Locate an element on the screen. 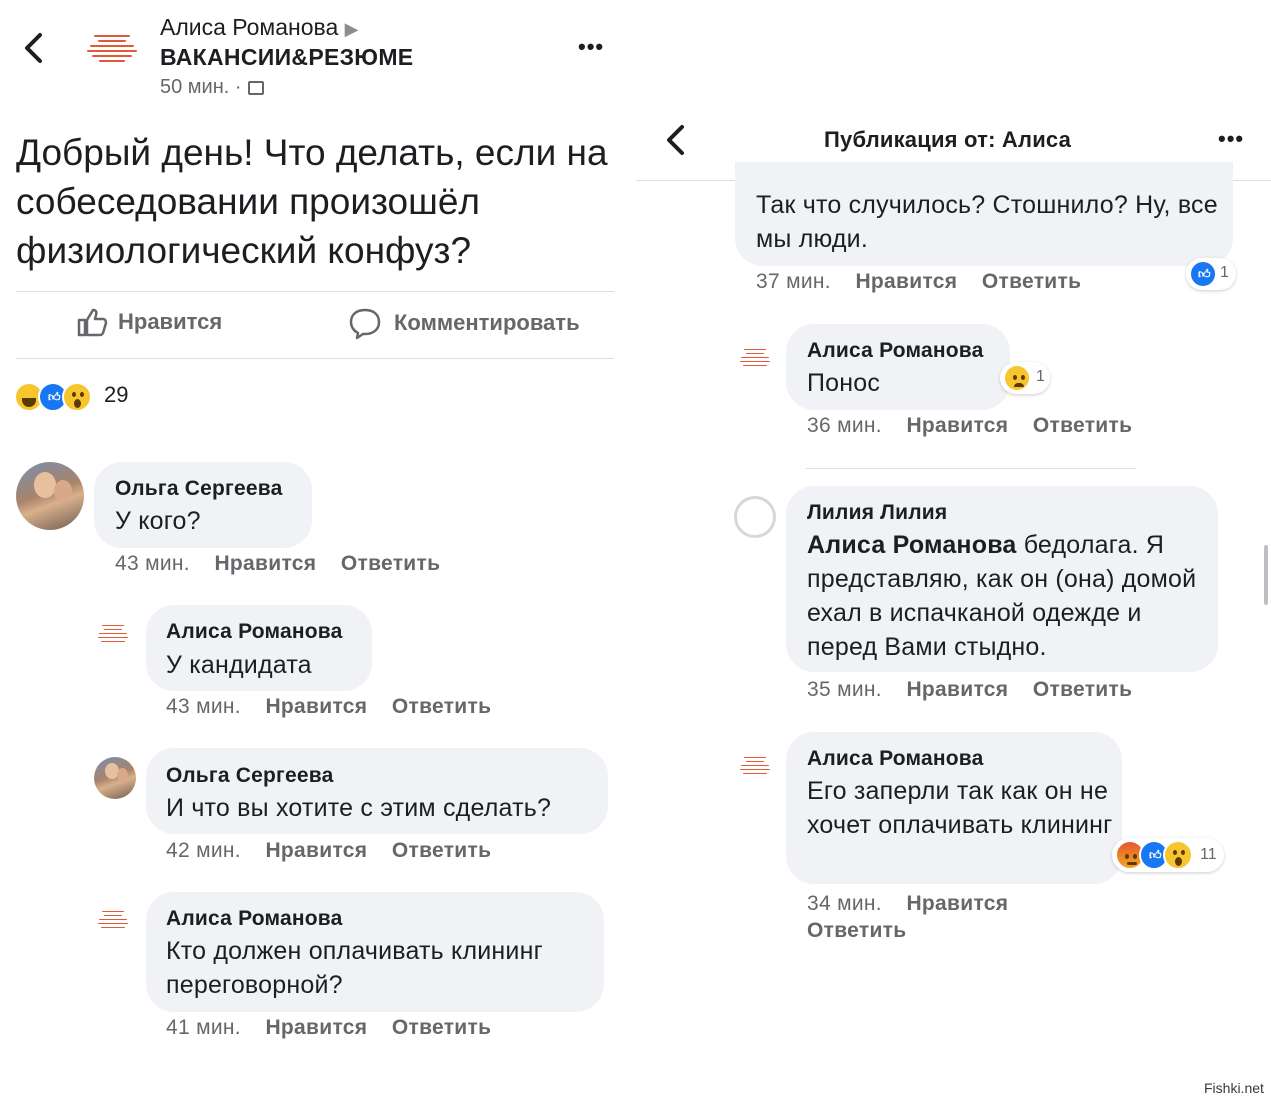 The image size is (1271, 1102). like-emoji-icon: 👍︎ is located at coordinates (1203, 274).